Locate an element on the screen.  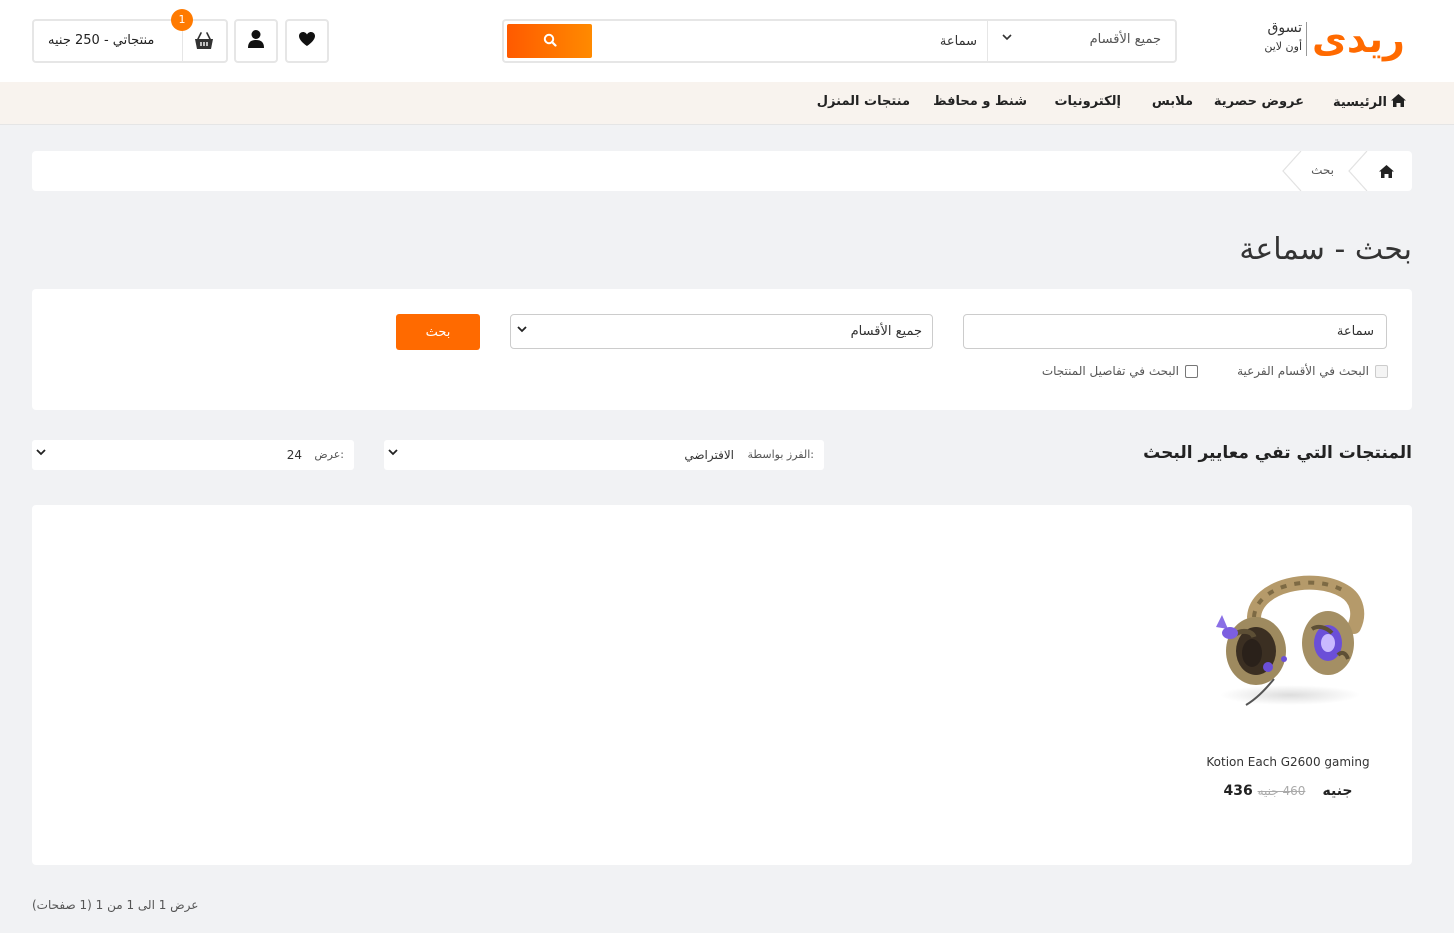
cart-button: منتجاتي - 250 جنيه is located at coordinates (130, 41).